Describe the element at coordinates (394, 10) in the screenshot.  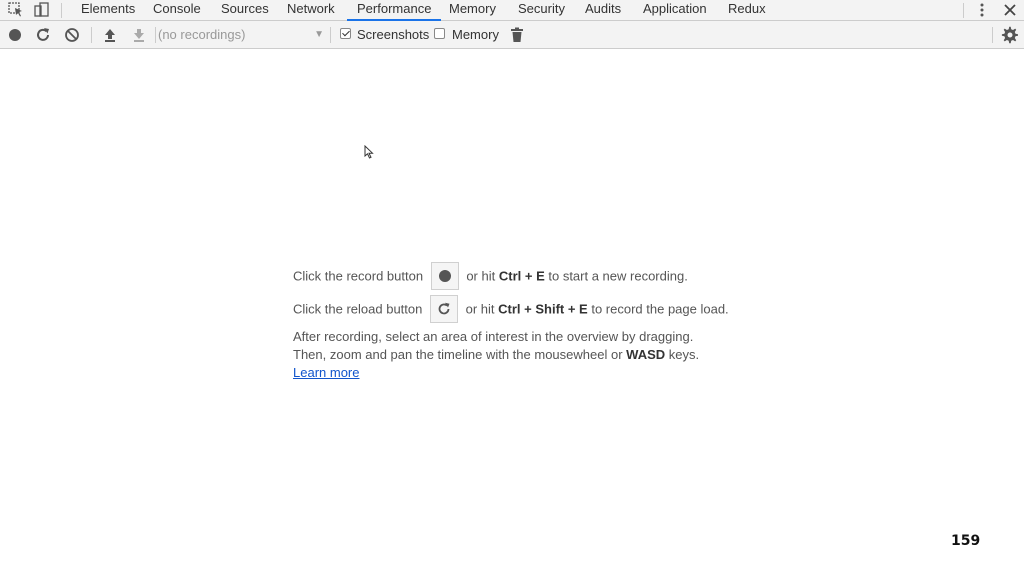
I see `tab-performance: Performance` at that location.